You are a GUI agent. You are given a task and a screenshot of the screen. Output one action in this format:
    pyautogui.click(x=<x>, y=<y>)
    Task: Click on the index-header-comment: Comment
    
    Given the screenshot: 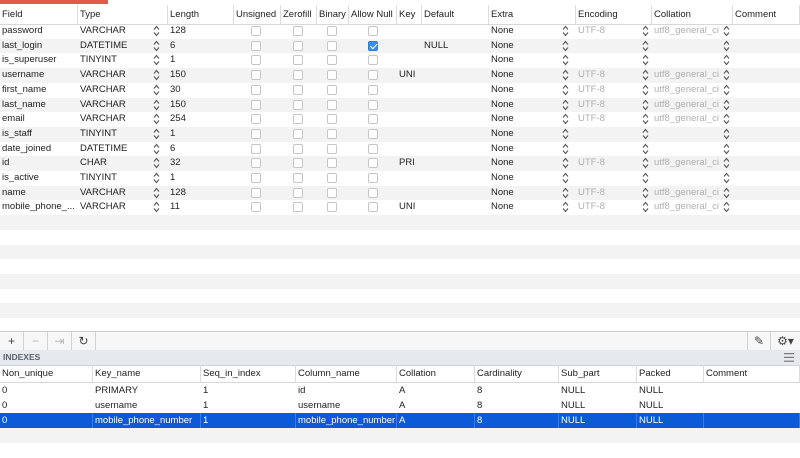 What is the action you would take?
    pyautogui.click(x=752, y=374)
    